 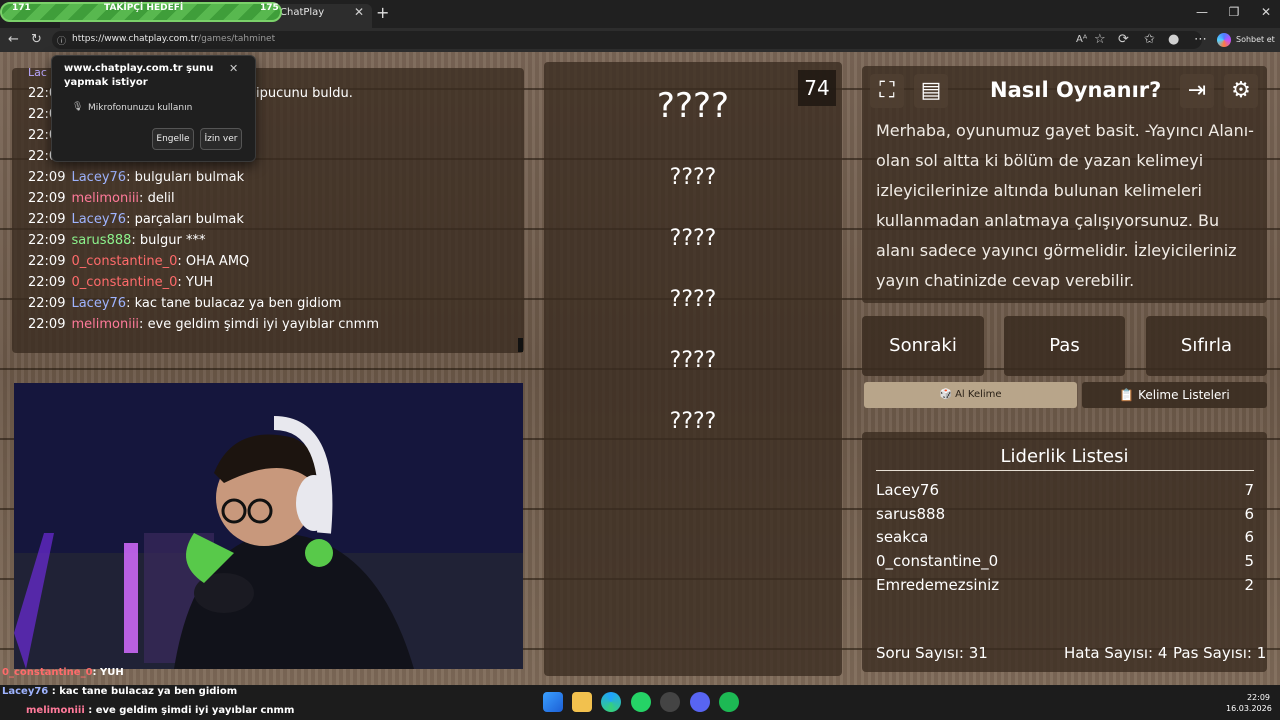 What do you see at coordinates (359, 12) in the screenshot?
I see `tab-close-icon: ✕` at bounding box center [359, 12].